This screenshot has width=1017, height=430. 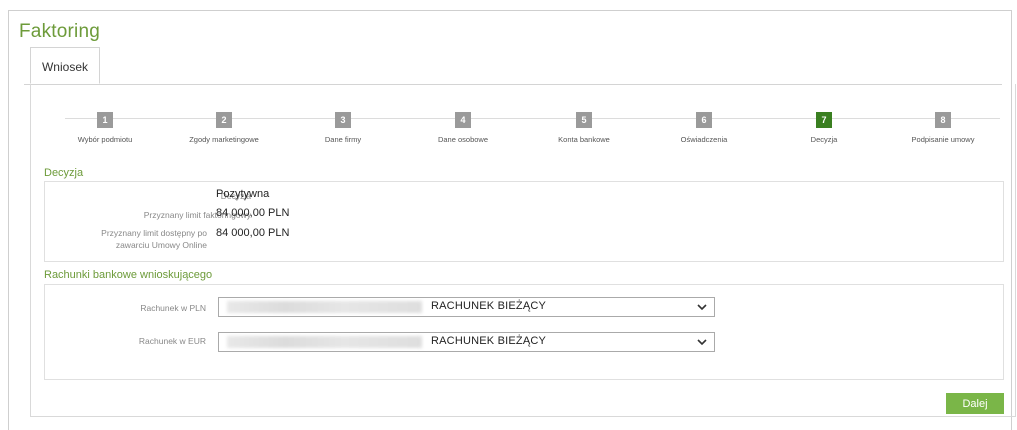 I want to click on pln-account-select: RACHUNEK BIEŻĄCY, so click(x=466, y=307).